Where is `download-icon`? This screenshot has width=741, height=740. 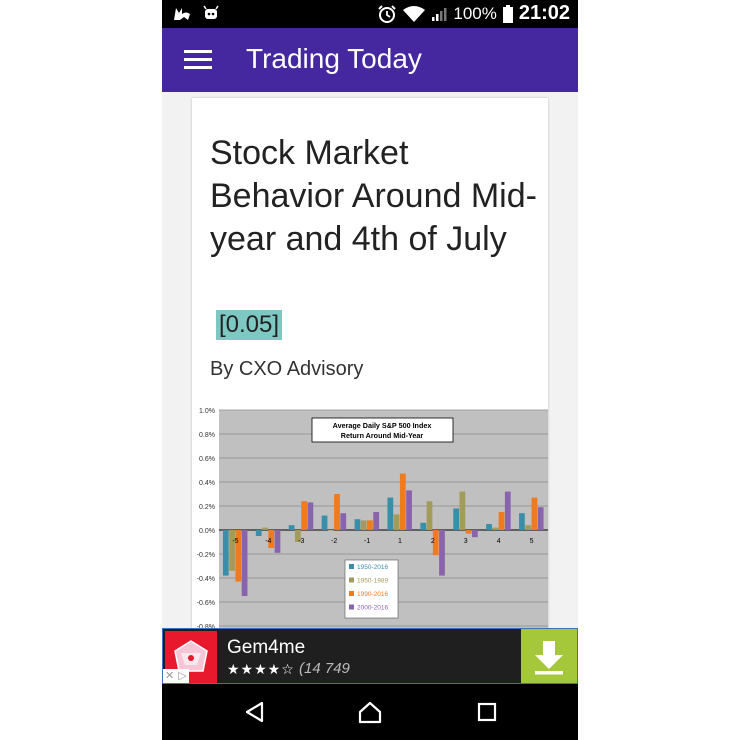 download-icon is located at coordinates (549, 658).